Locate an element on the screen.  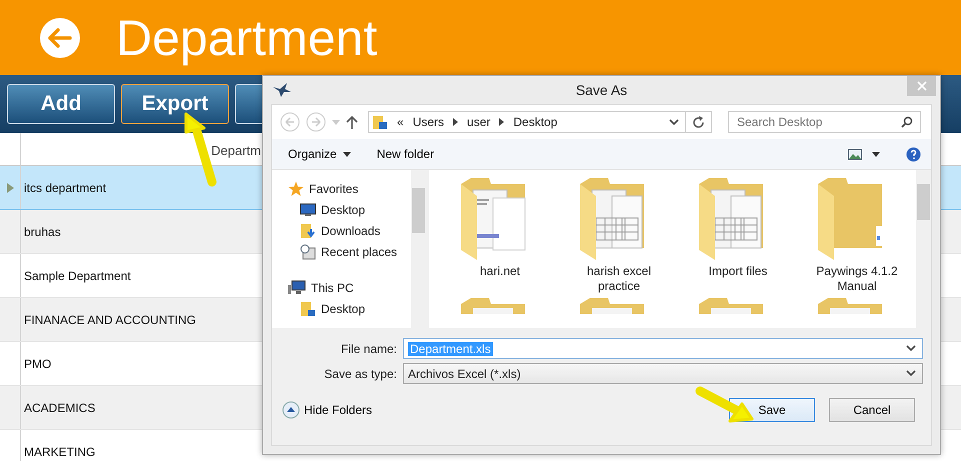
refresh-icon is located at coordinates (698, 122).